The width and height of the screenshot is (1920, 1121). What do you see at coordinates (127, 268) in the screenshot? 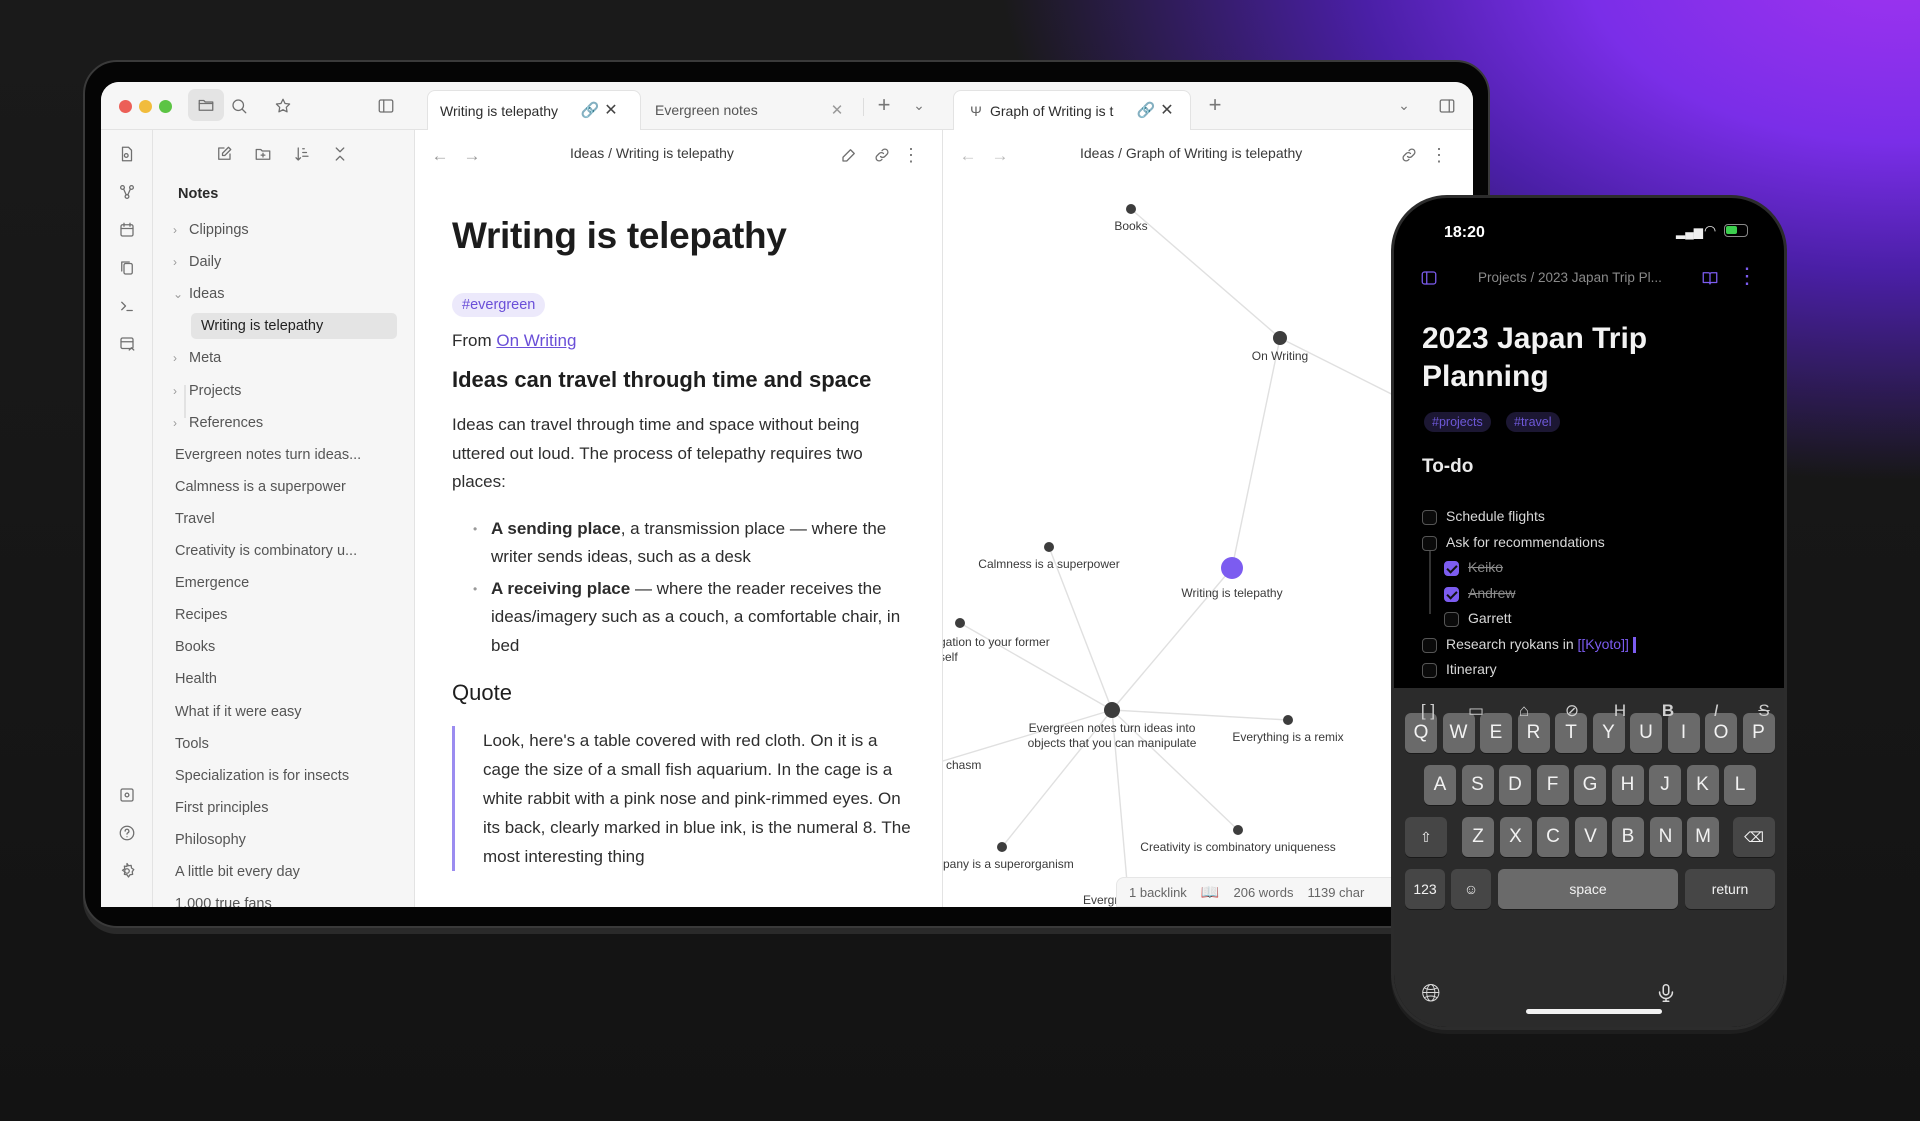
I see `copy-icon` at bounding box center [127, 268].